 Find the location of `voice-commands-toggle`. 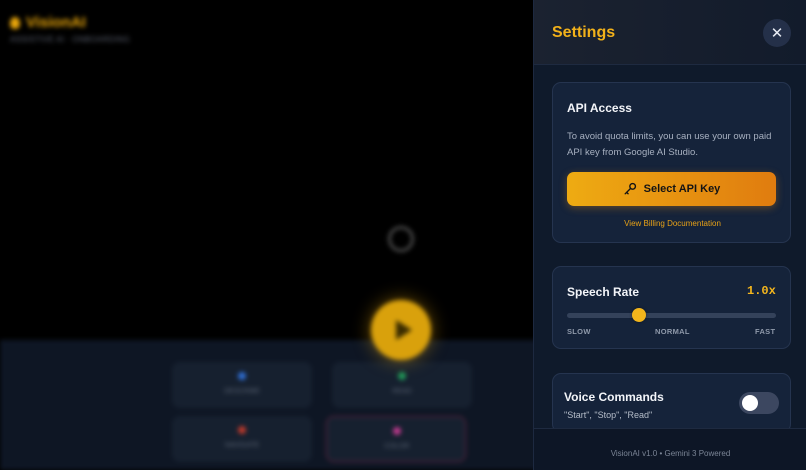

voice-commands-toggle is located at coordinates (759, 403).